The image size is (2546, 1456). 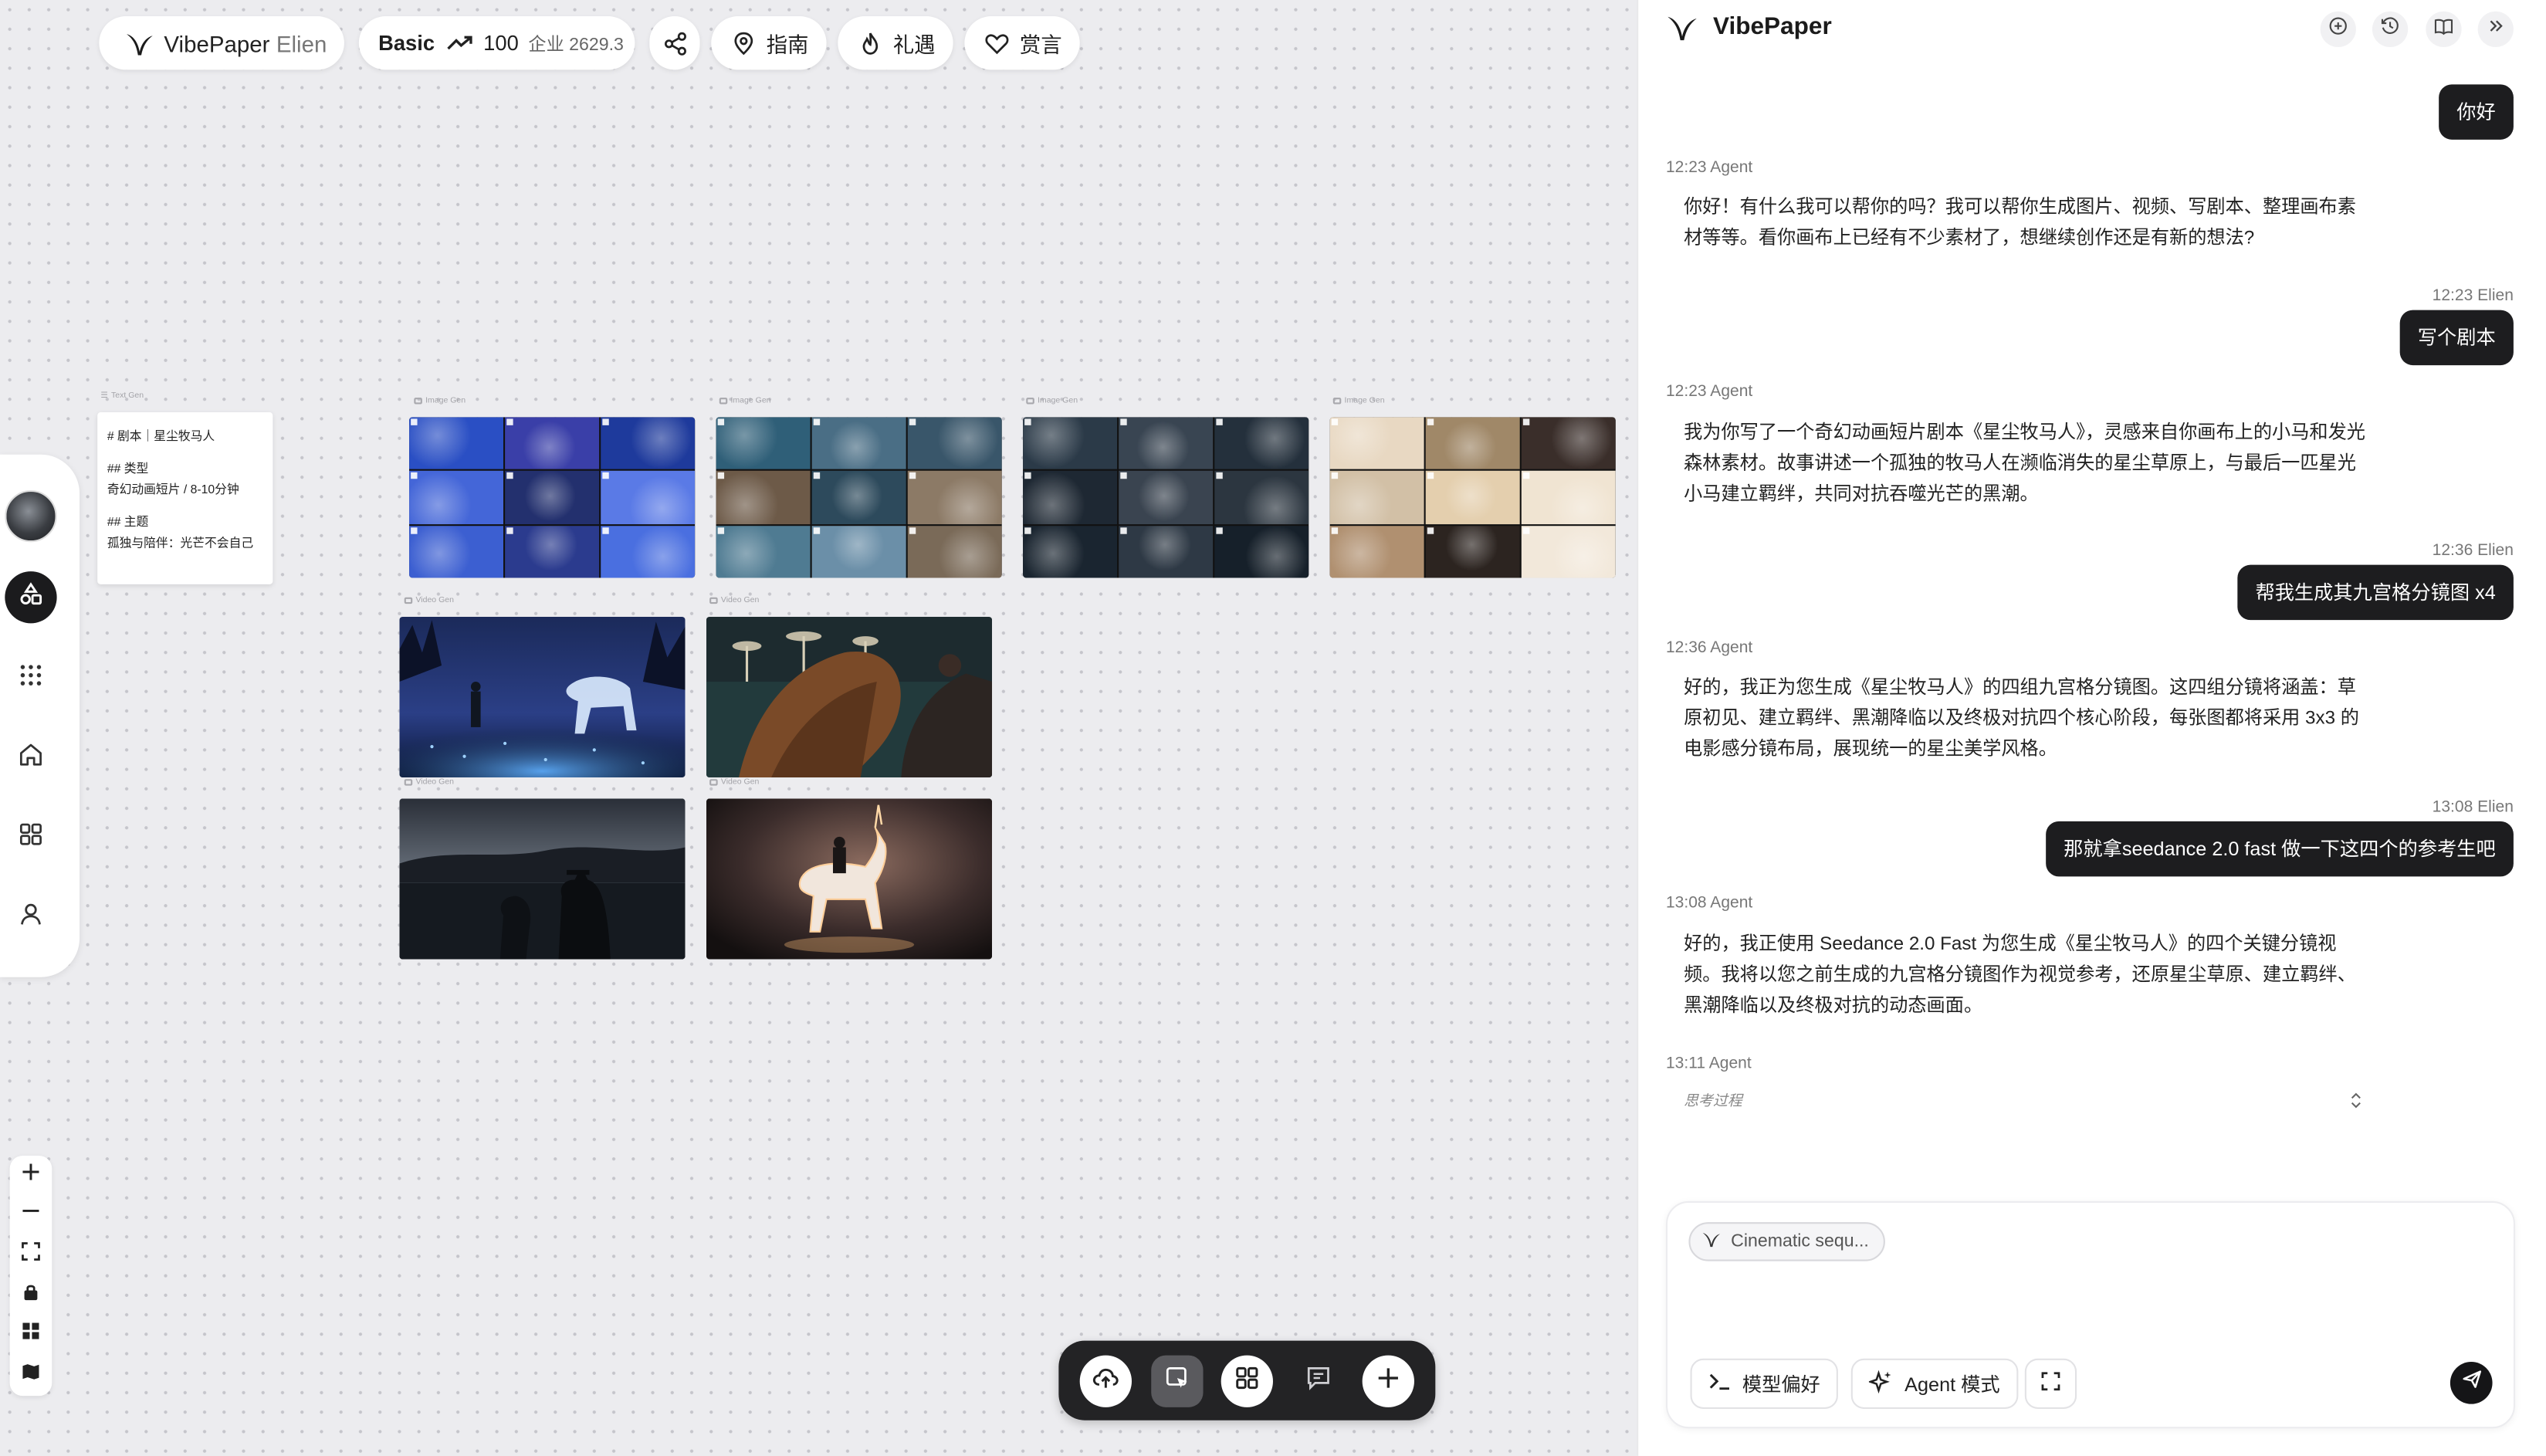 I want to click on send-button, so click(x=2472, y=1382).